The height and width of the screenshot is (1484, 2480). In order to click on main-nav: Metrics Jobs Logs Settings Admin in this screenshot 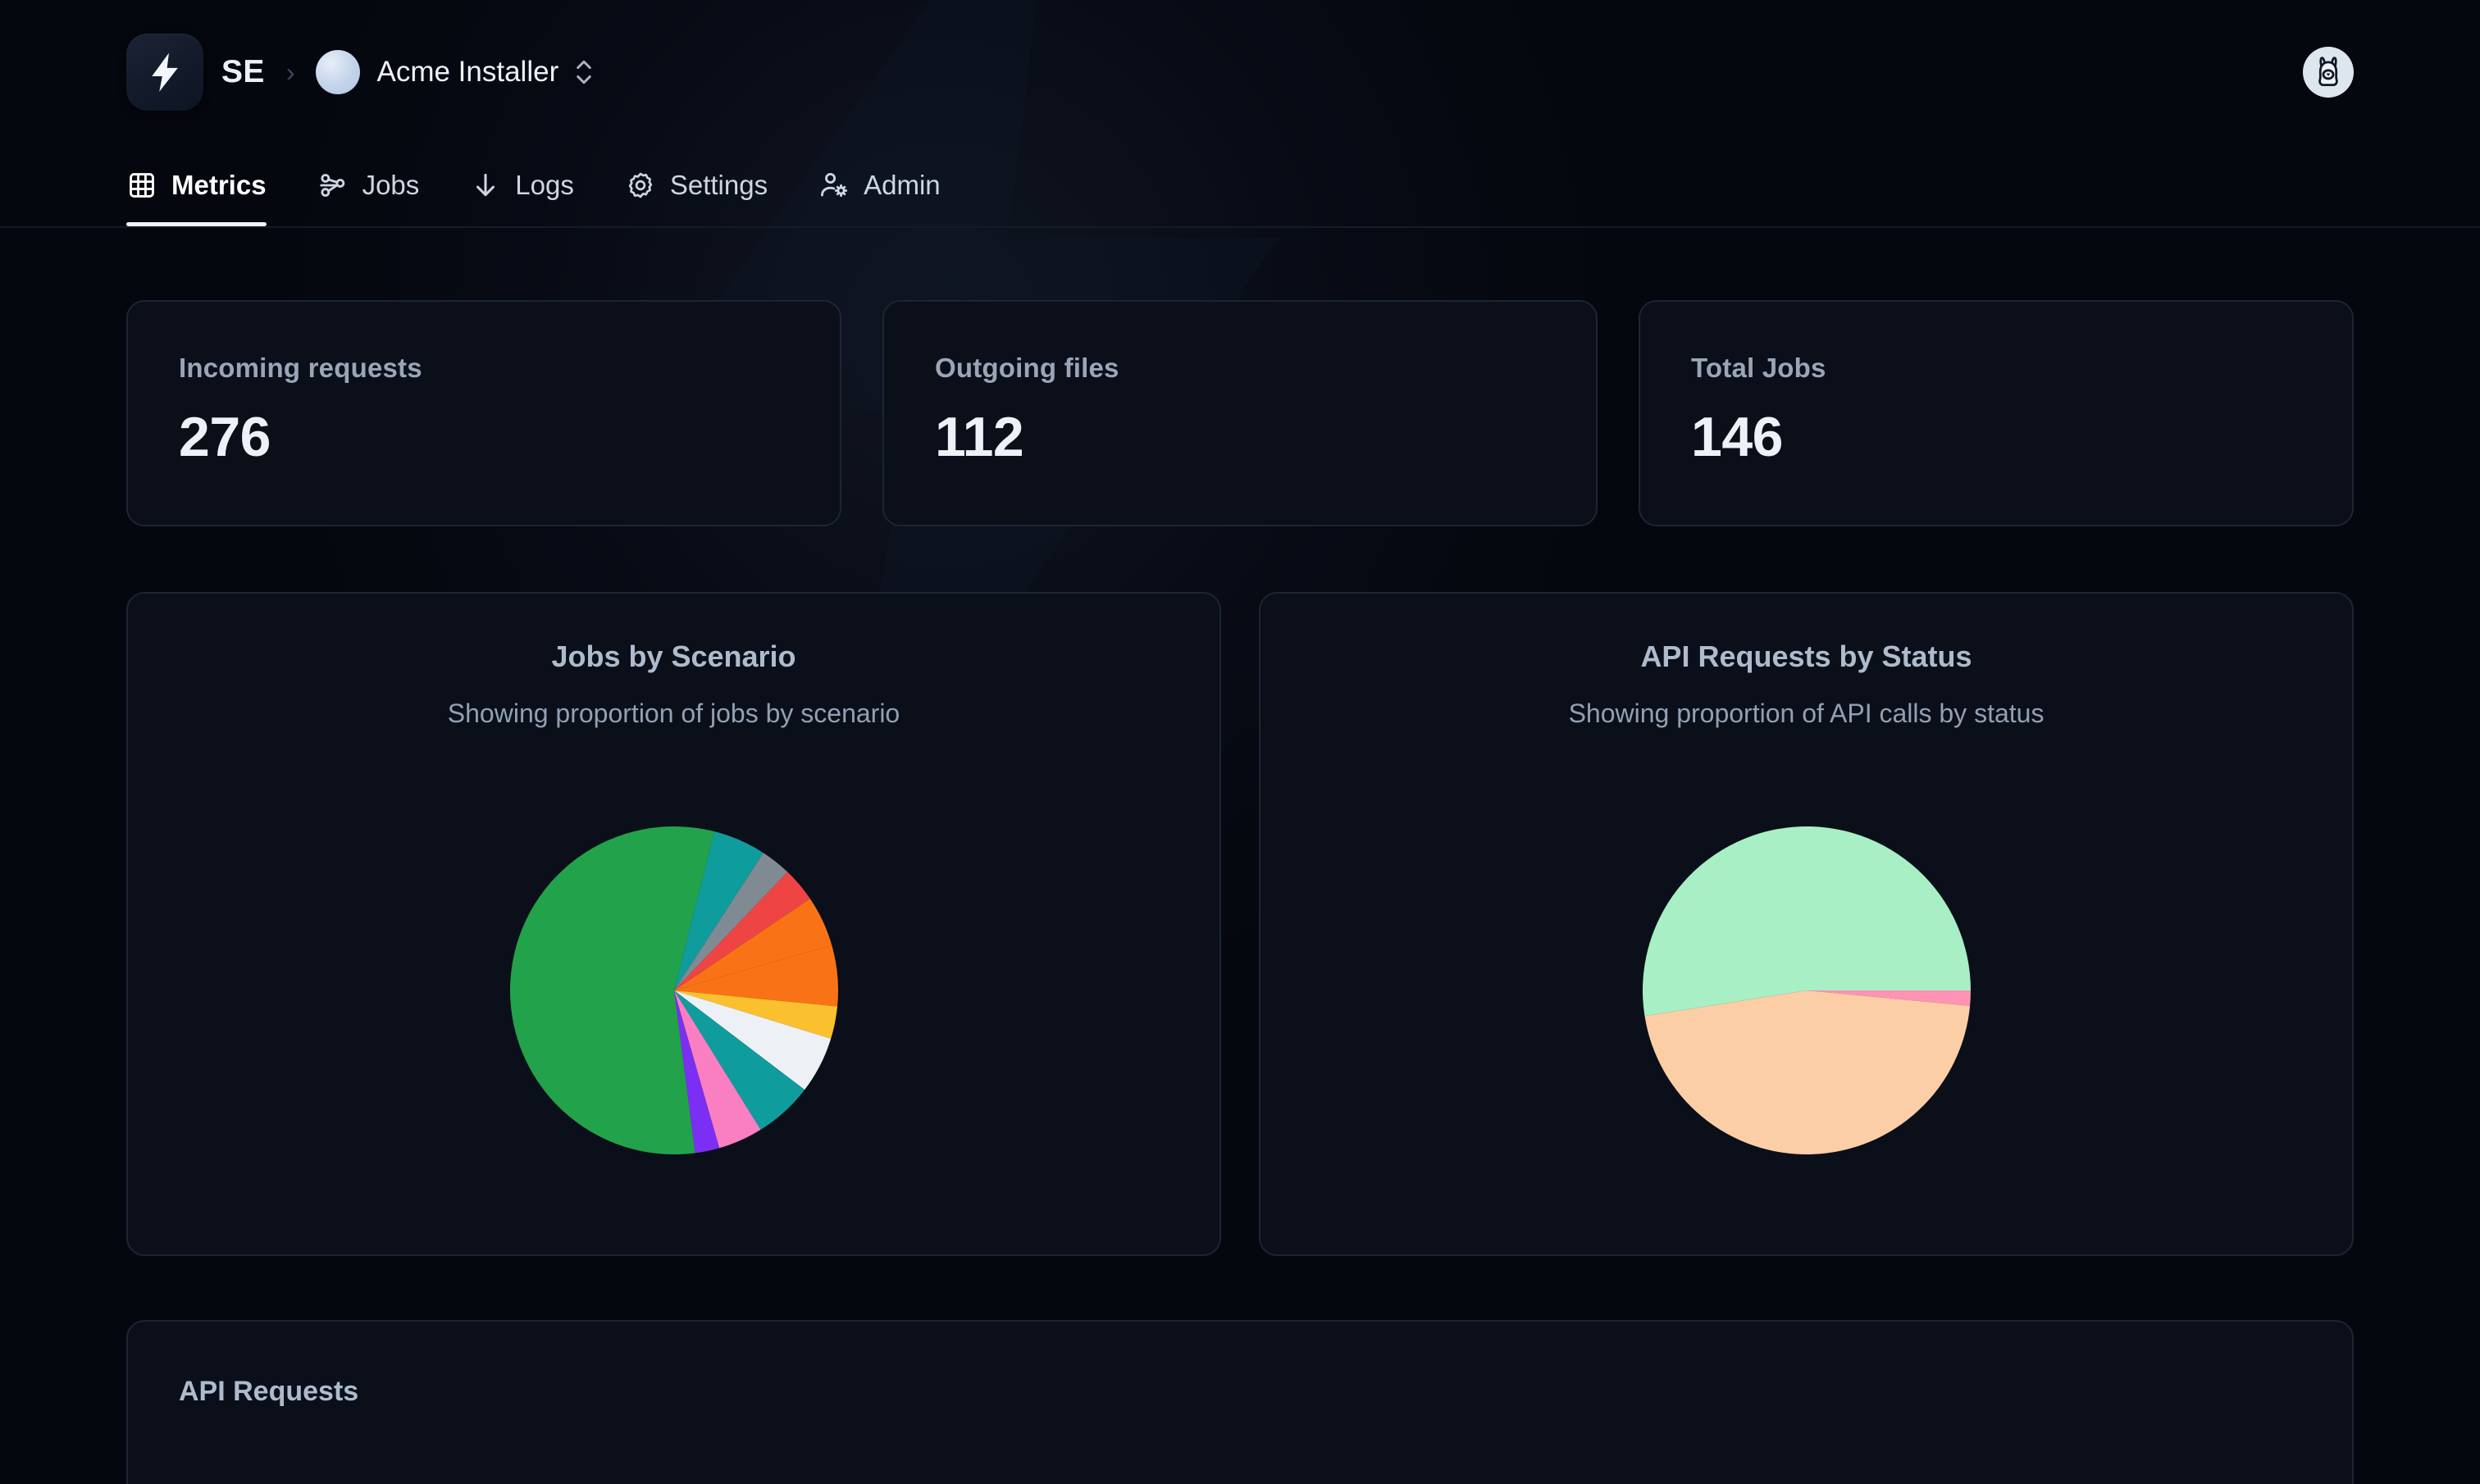, I will do `click(1240, 186)`.